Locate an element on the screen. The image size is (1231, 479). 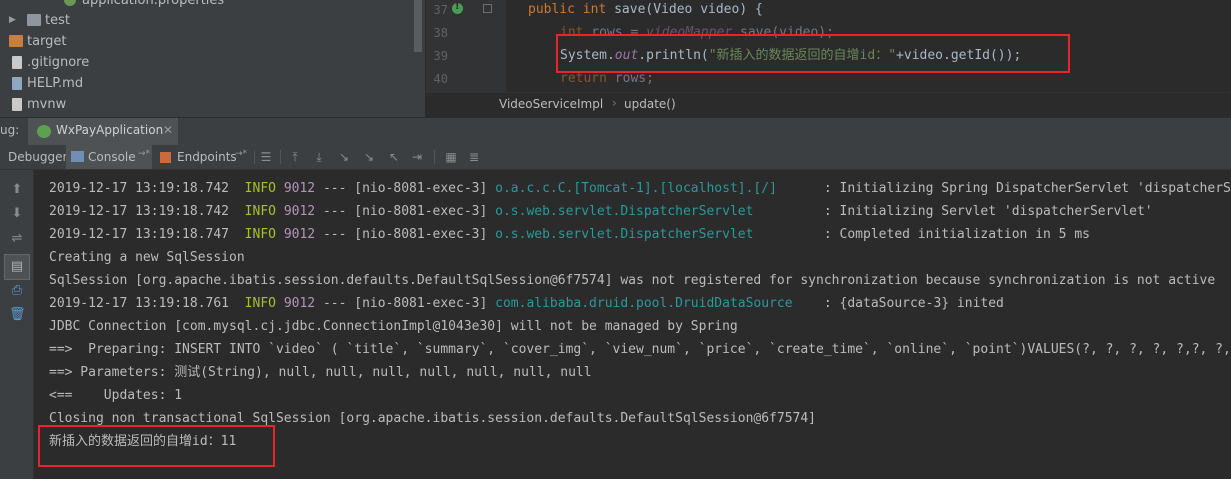
result-highlight-box is located at coordinates (156, 446).